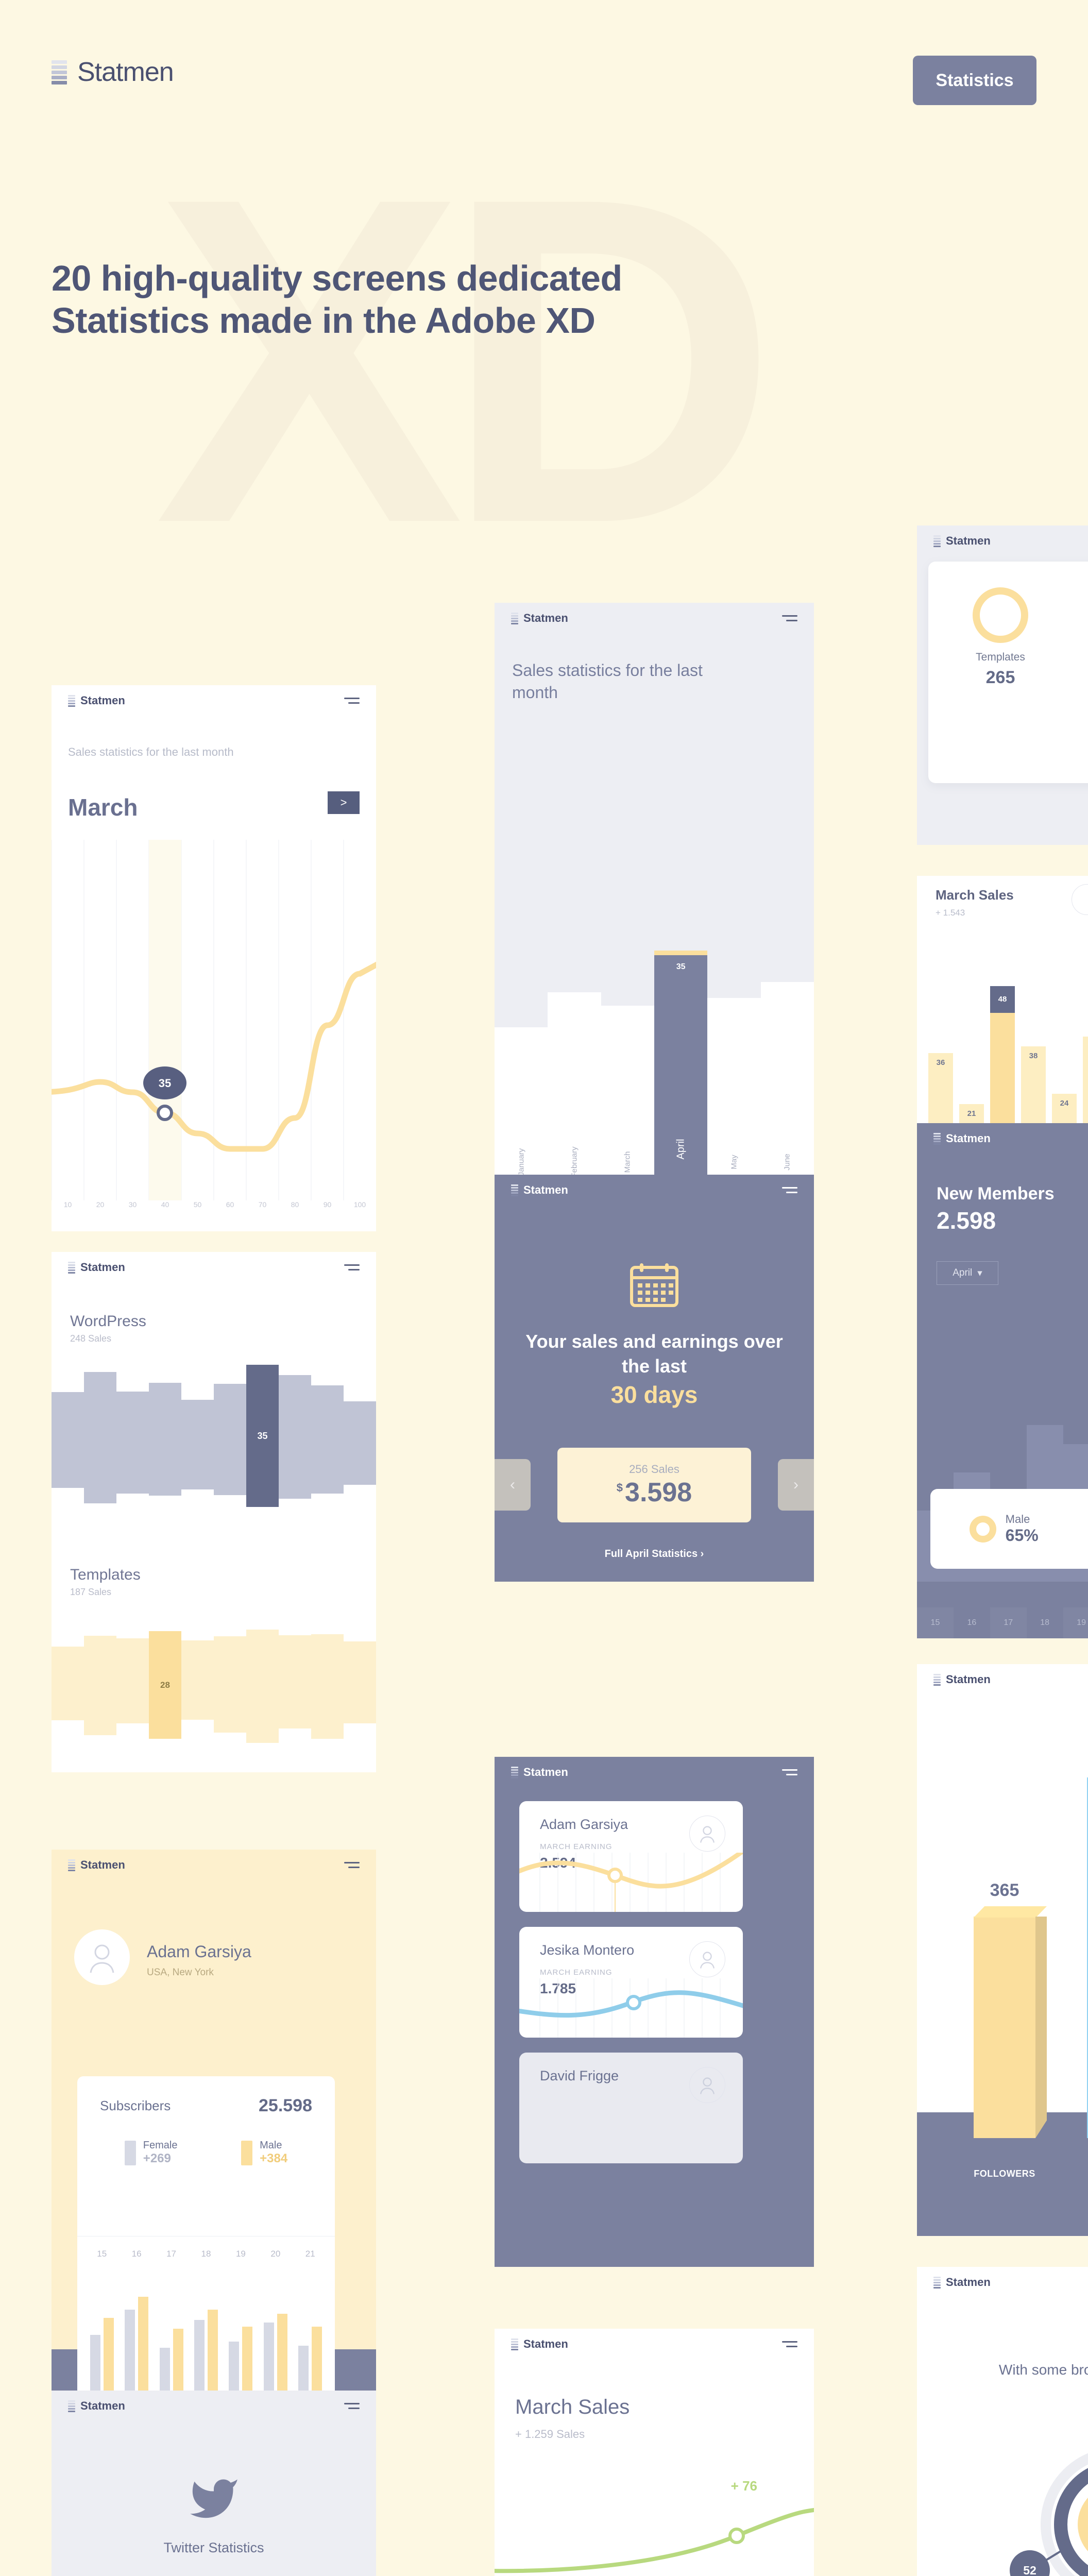 This screenshot has width=1088, height=2576. What do you see at coordinates (1049, 2511) in the screenshot?
I see `ring-chart: % 52 64` at bounding box center [1049, 2511].